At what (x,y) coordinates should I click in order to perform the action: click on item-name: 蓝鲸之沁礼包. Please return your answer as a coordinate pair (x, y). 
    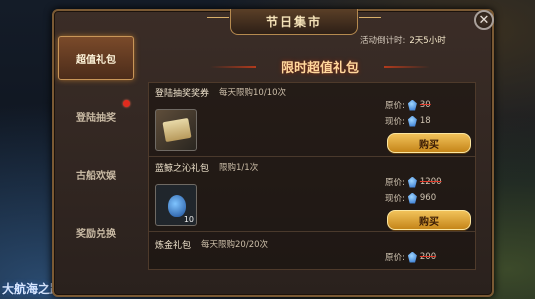
    Looking at the image, I should click on (182, 169).